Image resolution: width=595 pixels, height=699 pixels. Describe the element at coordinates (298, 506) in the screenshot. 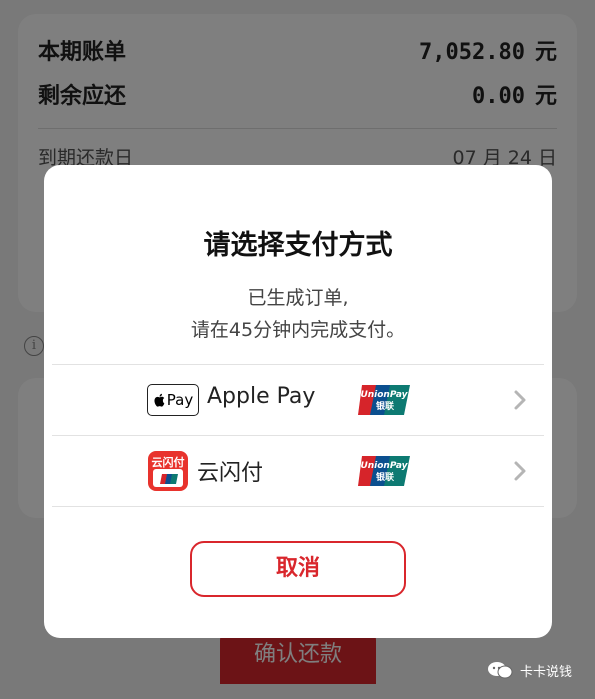

I see `dialog-divider` at that location.